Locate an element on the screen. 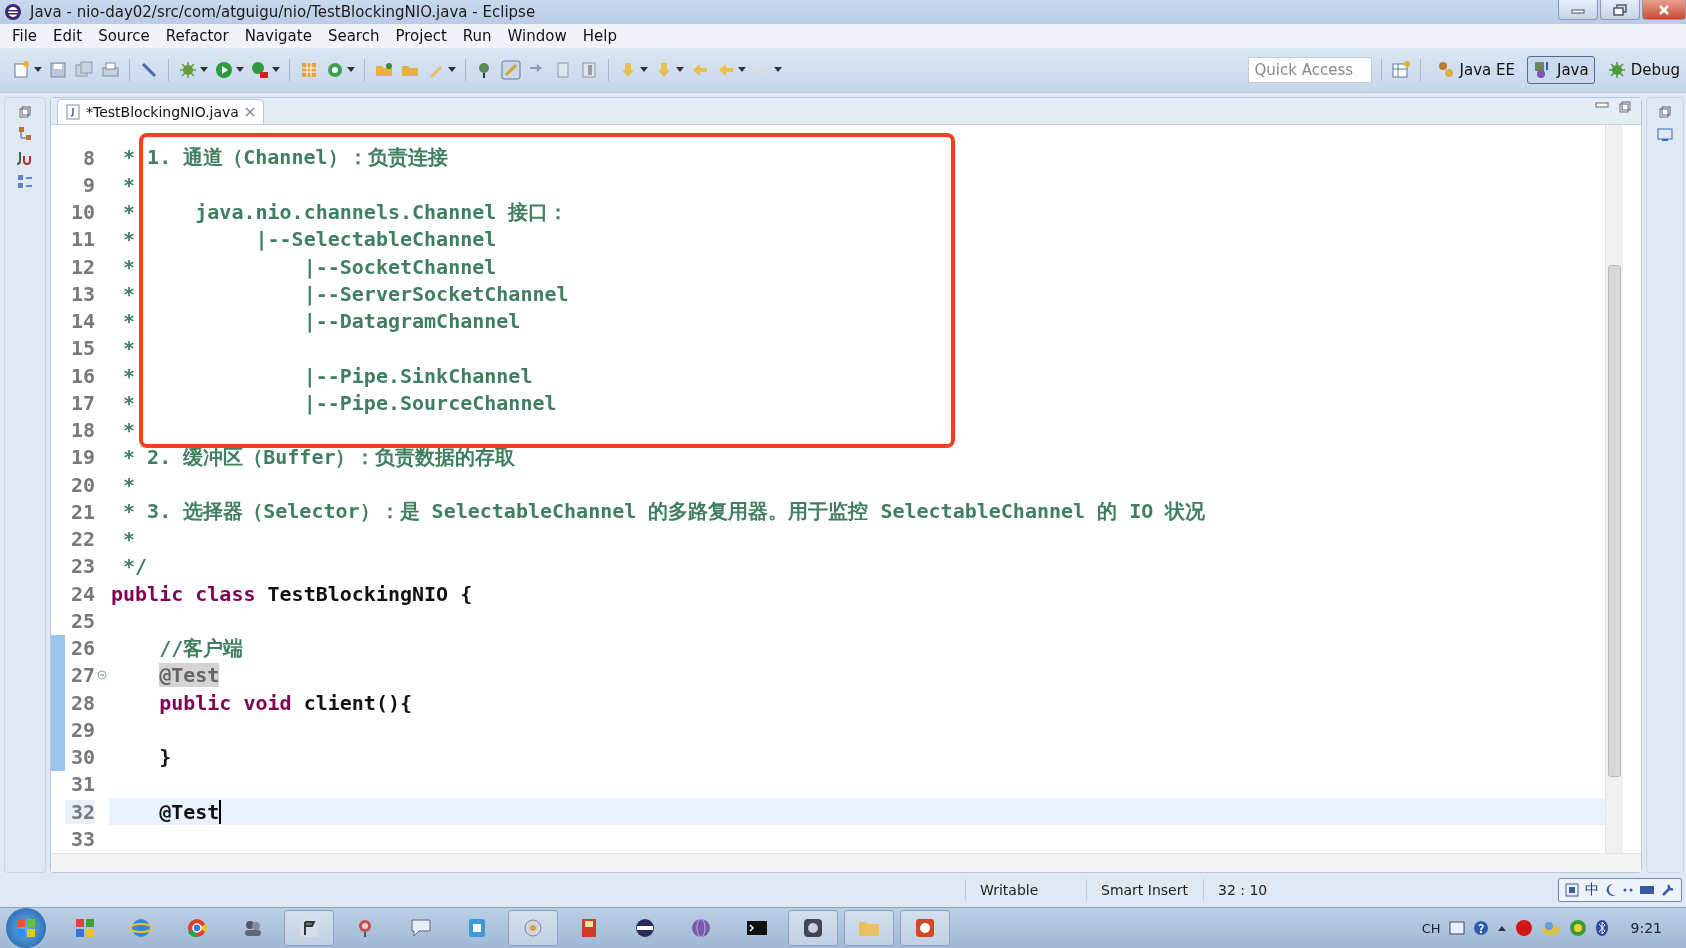  language-indicator: CH is located at coordinates (1431, 928).